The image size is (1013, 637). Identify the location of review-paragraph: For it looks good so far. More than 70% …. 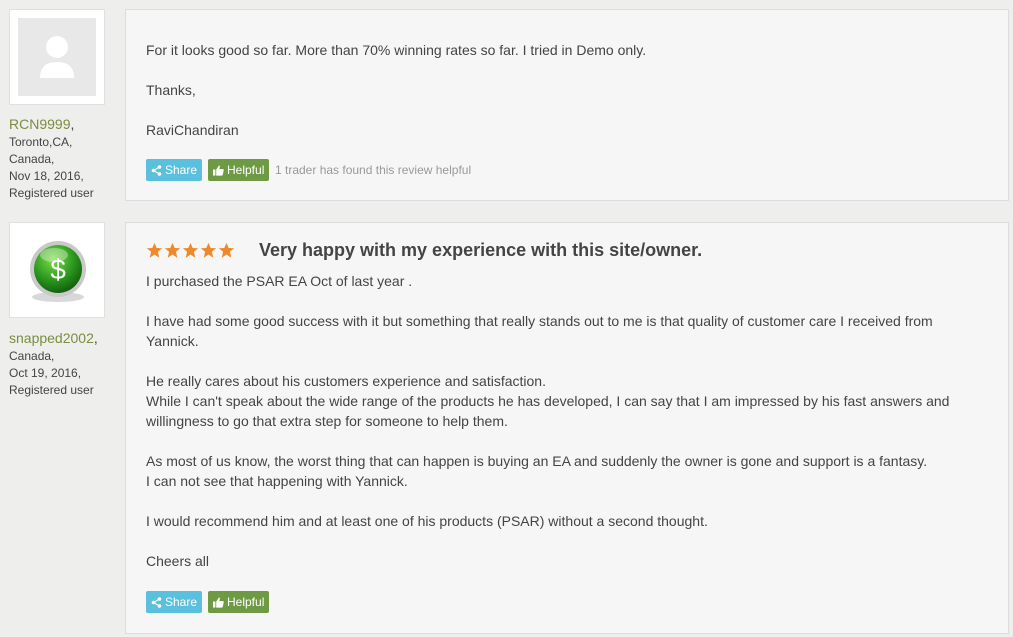
(396, 50).